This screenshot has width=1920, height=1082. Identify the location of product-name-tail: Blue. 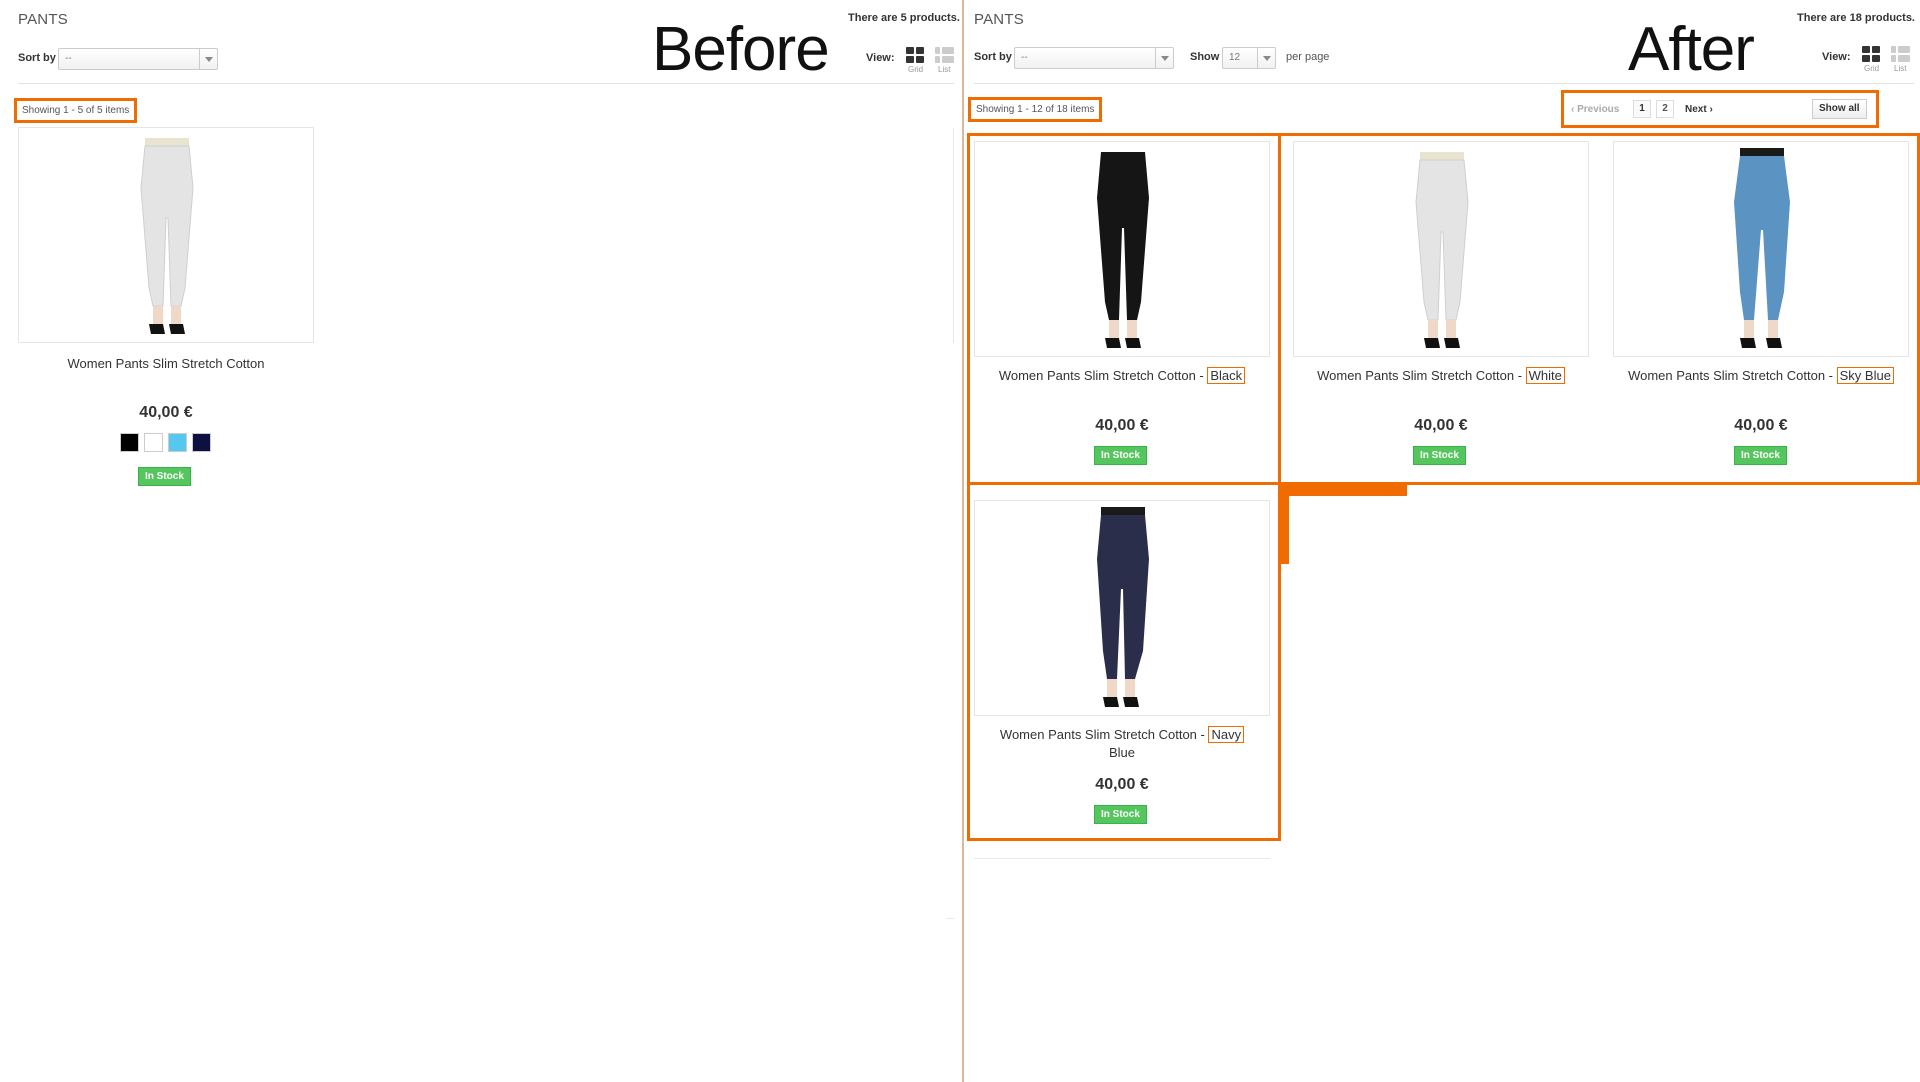
(1122, 752).